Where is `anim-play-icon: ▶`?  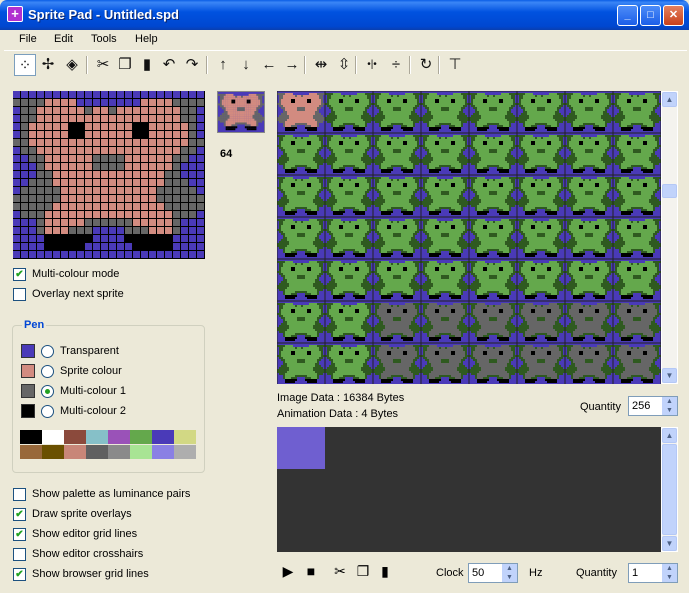 anim-play-icon: ▶ is located at coordinates (288, 571).